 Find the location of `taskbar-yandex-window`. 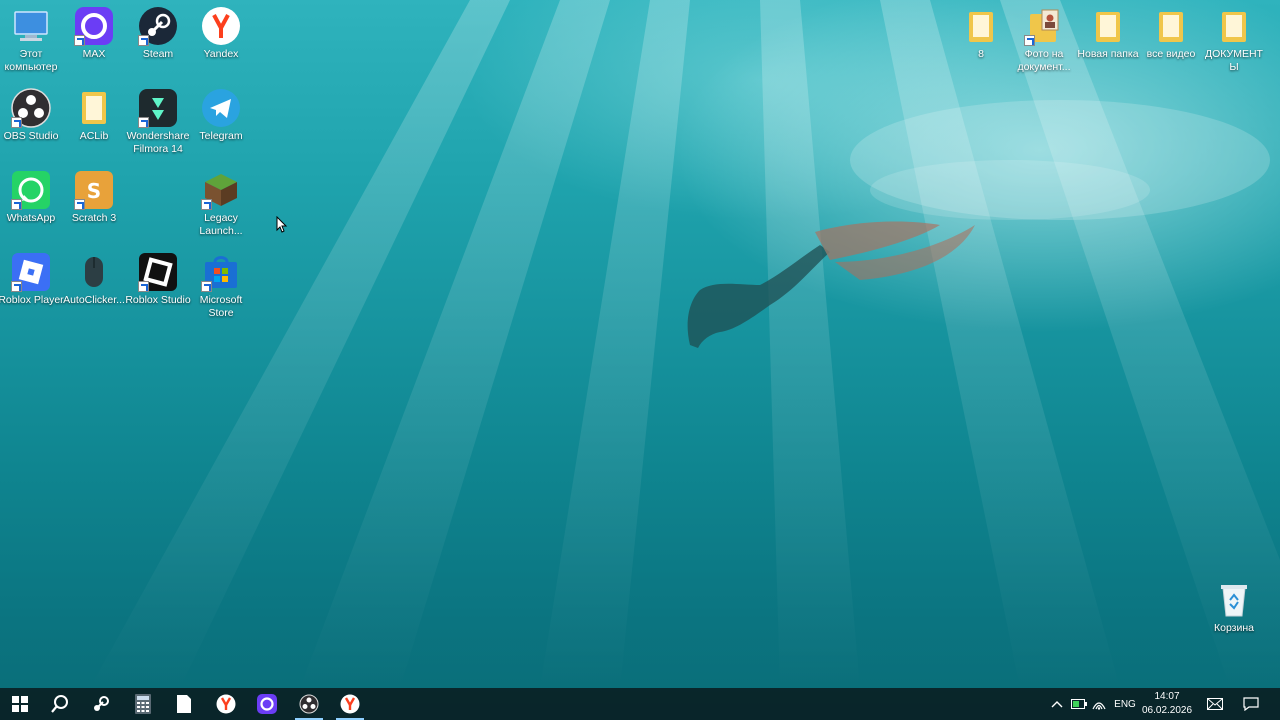

taskbar-yandex-window is located at coordinates (350, 704).